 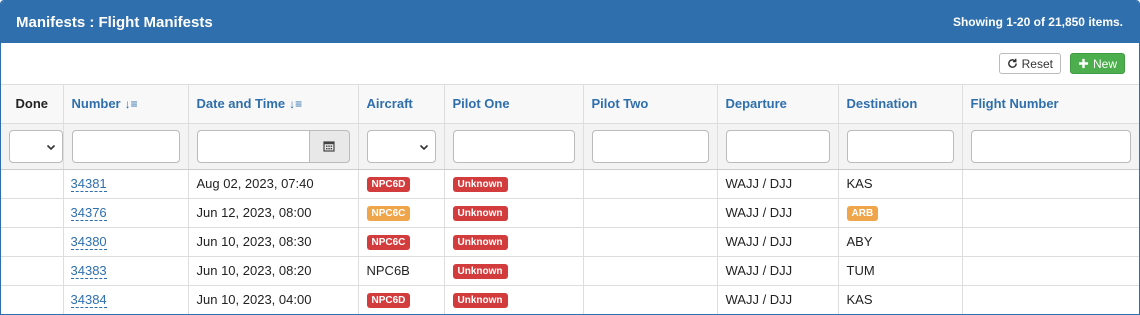 I want to click on cell-aircraft: NPC6B, so click(x=401, y=271).